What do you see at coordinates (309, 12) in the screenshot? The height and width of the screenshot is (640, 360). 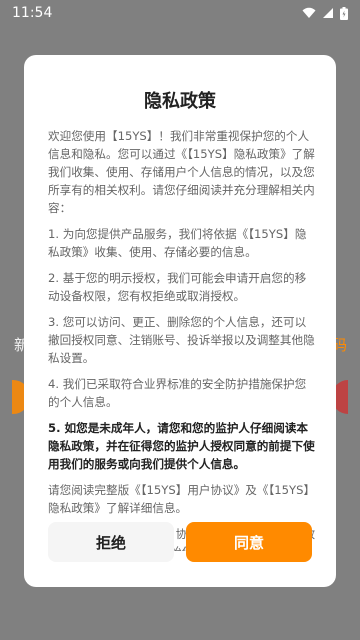 I see `wifi-icon` at bounding box center [309, 12].